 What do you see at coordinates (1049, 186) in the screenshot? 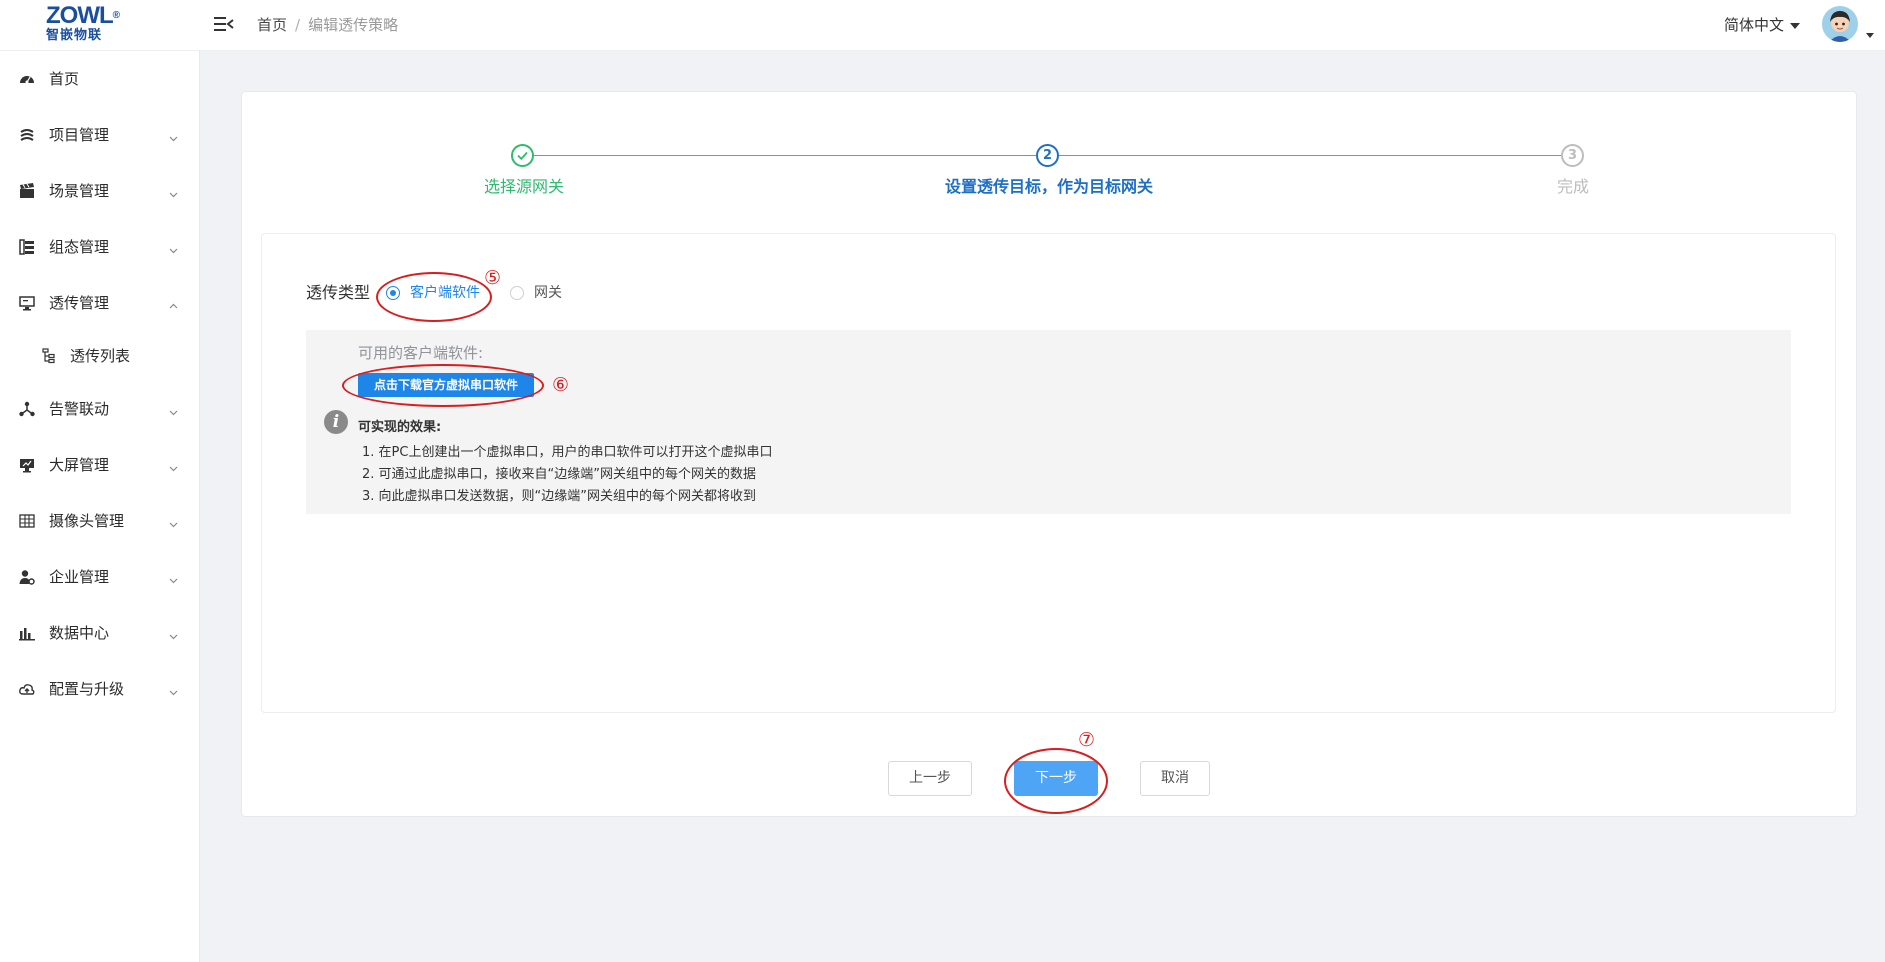
I see `step-2-label: 设置透传目标，作为目标网关` at bounding box center [1049, 186].